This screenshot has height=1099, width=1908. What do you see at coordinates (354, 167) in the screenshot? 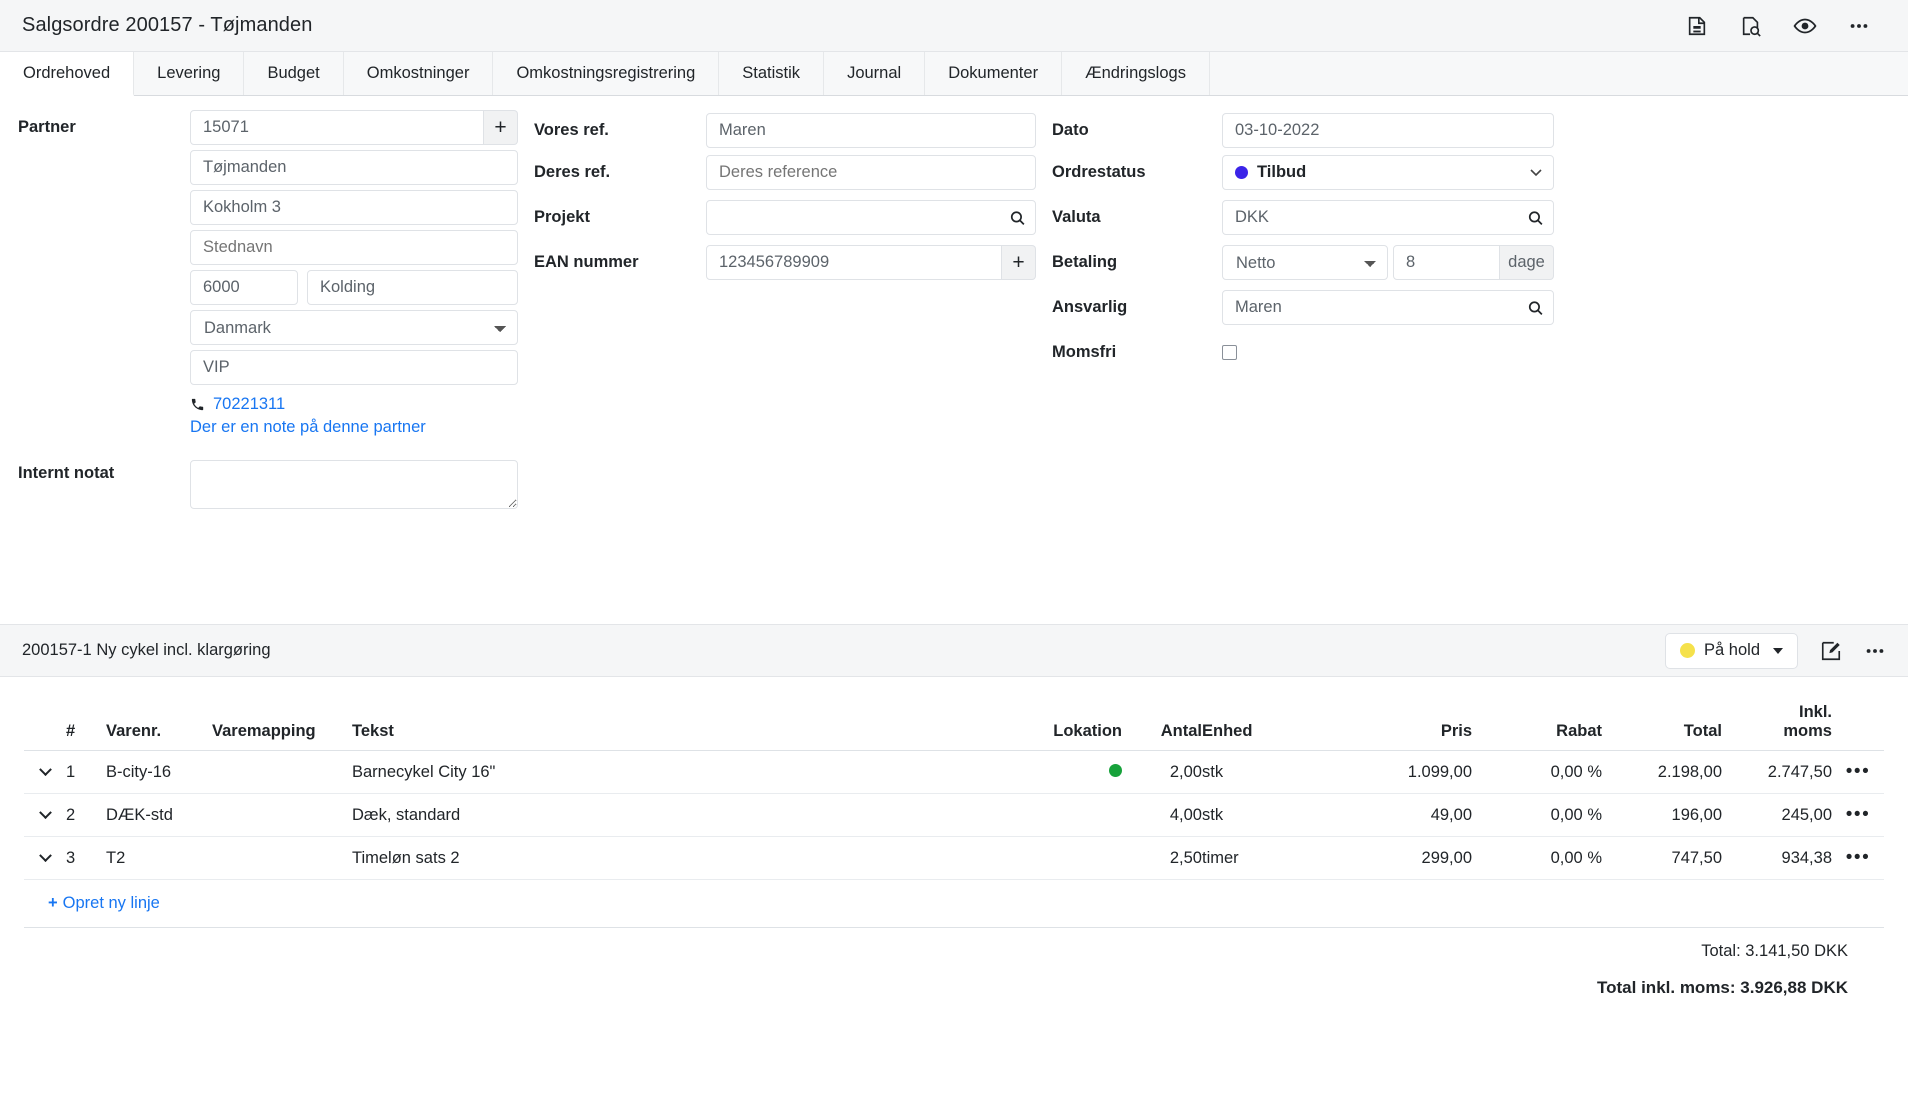
I see `partner-name-input` at bounding box center [354, 167].